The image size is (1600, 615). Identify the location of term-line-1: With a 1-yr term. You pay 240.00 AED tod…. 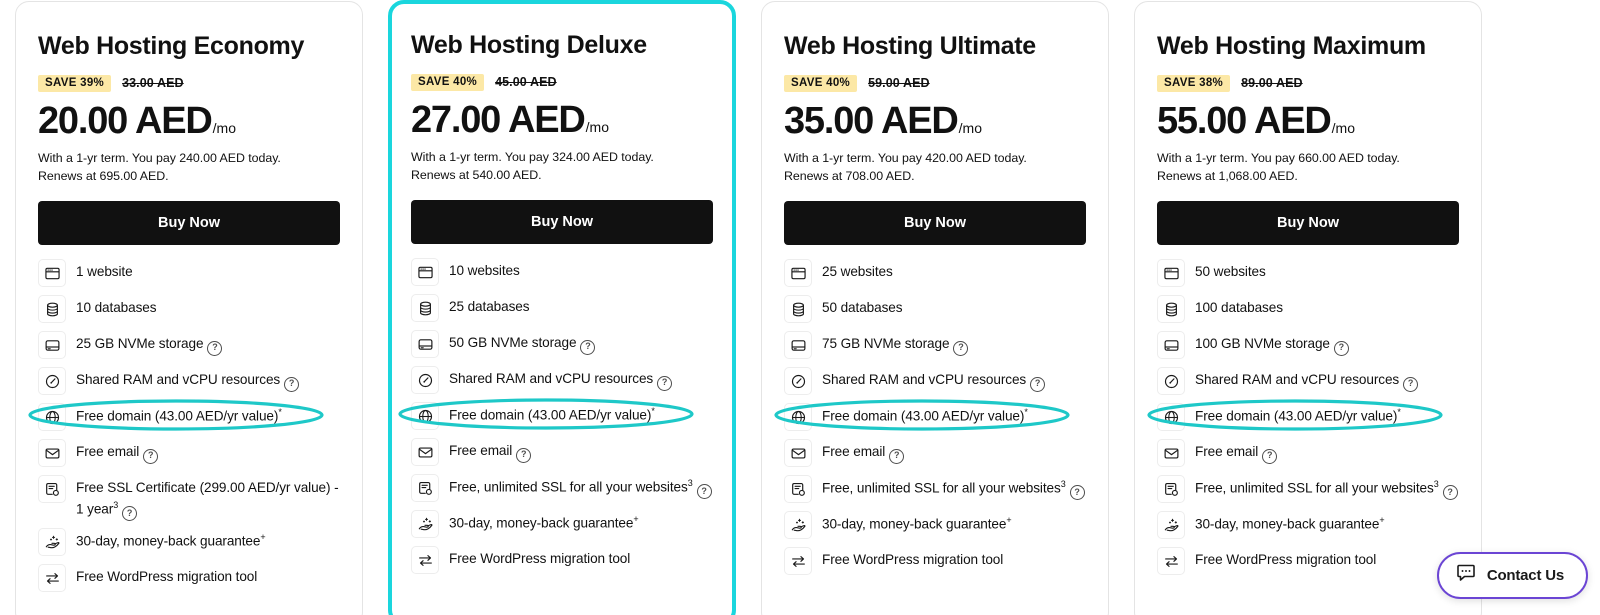
(159, 157).